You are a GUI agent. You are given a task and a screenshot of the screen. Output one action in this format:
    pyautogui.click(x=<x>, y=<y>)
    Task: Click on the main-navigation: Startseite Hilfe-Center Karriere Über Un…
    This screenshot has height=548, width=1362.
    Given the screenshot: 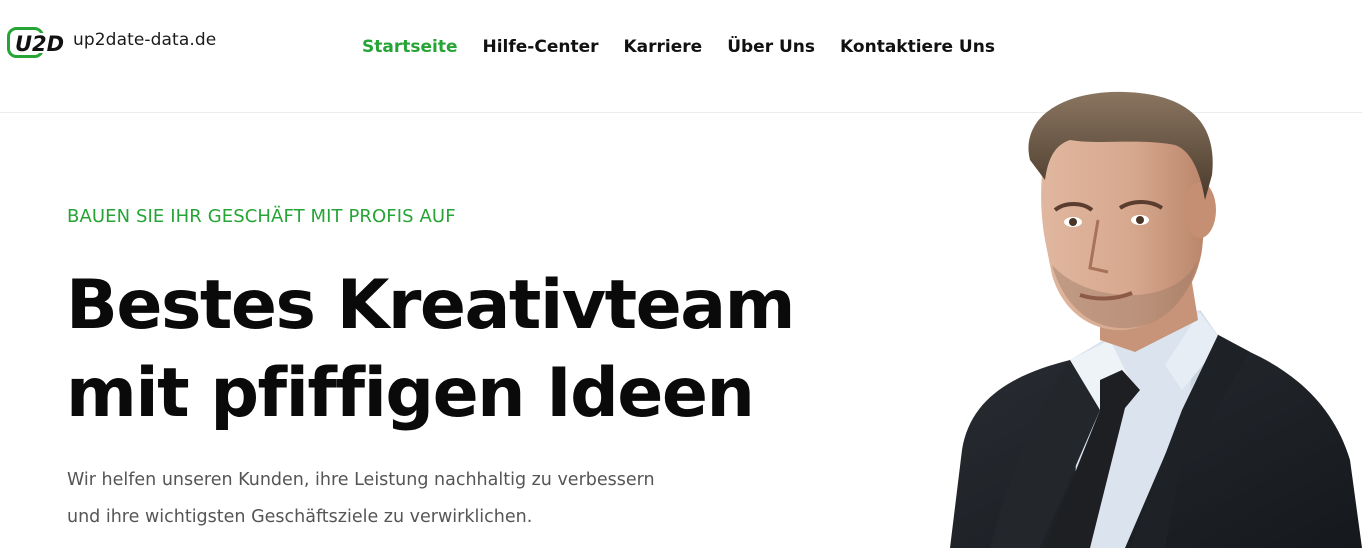 What is the action you would take?
    pyautogui.click(x=691, y=47)
    